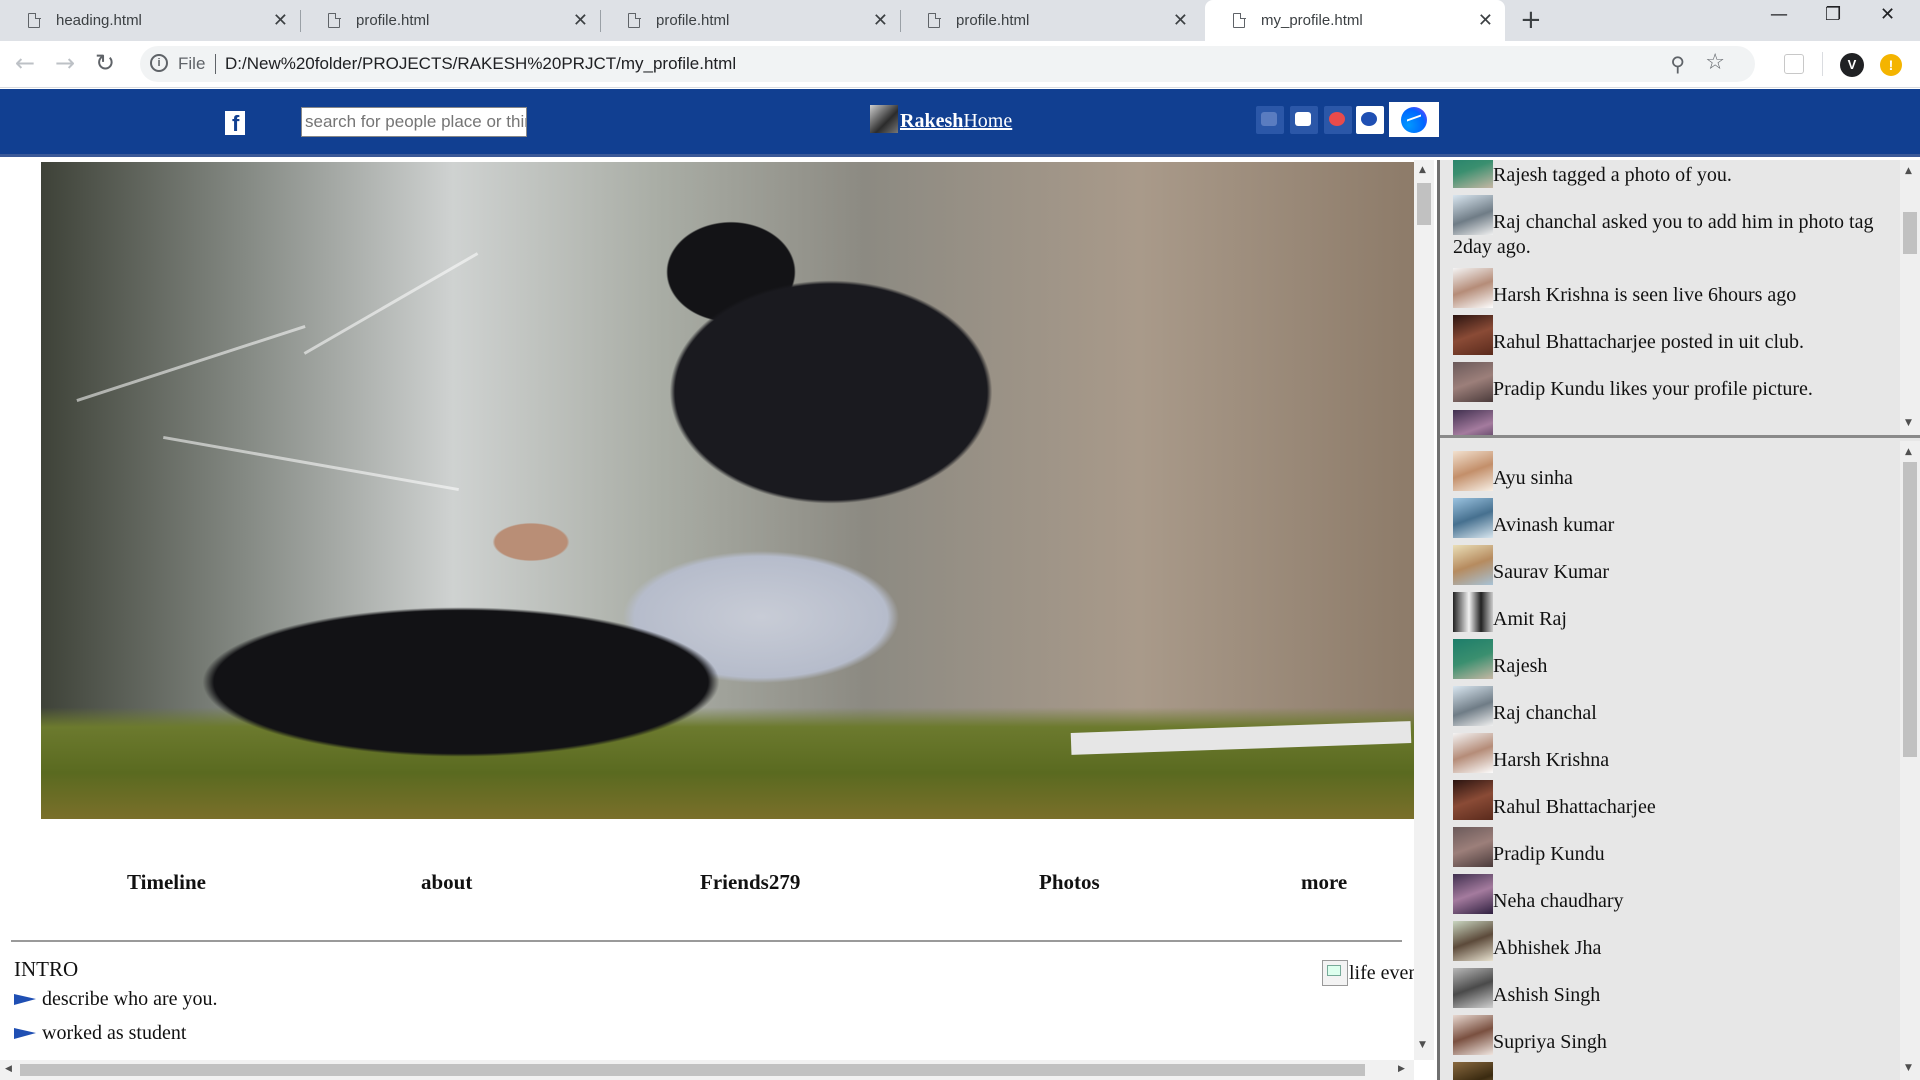 Image resolution: width=1920 pixels, height=1080 pixels. Describe the element at coordinates (1673, 800) in the screenshot. I see `friend-item: Rahul Bhattacharjee` at that location.